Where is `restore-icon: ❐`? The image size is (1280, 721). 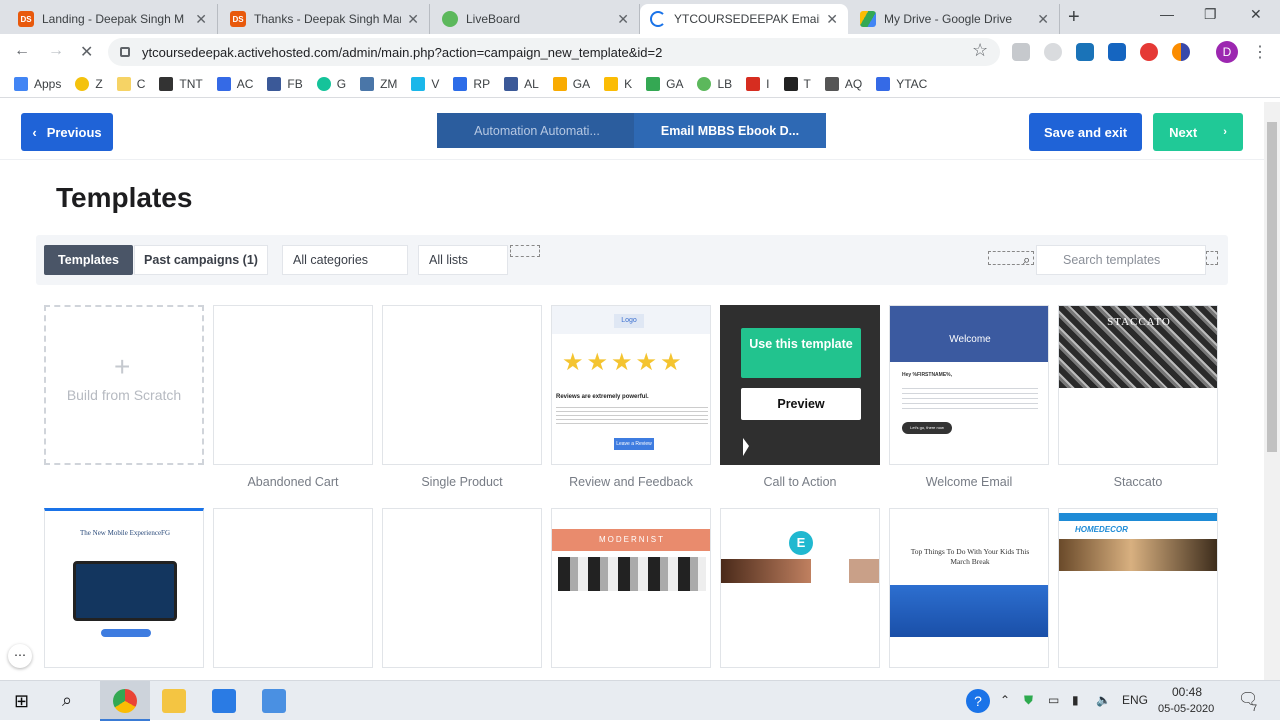
restore-icon: ❐ is located at coordinates (1210, 14).